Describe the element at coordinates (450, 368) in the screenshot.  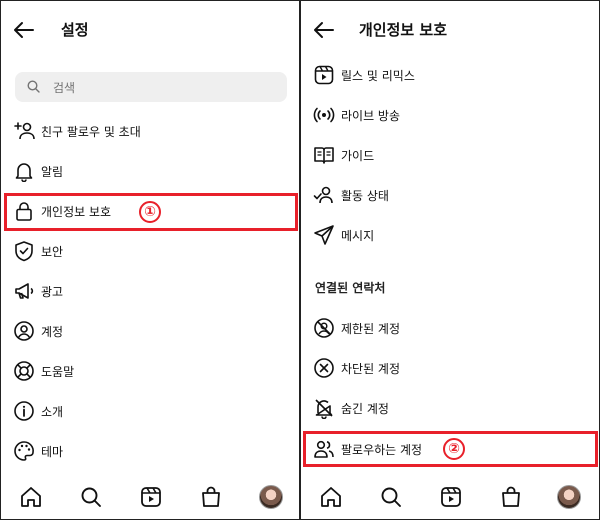
I see `privacy-item-blocked: 차단된 계정` at that location.